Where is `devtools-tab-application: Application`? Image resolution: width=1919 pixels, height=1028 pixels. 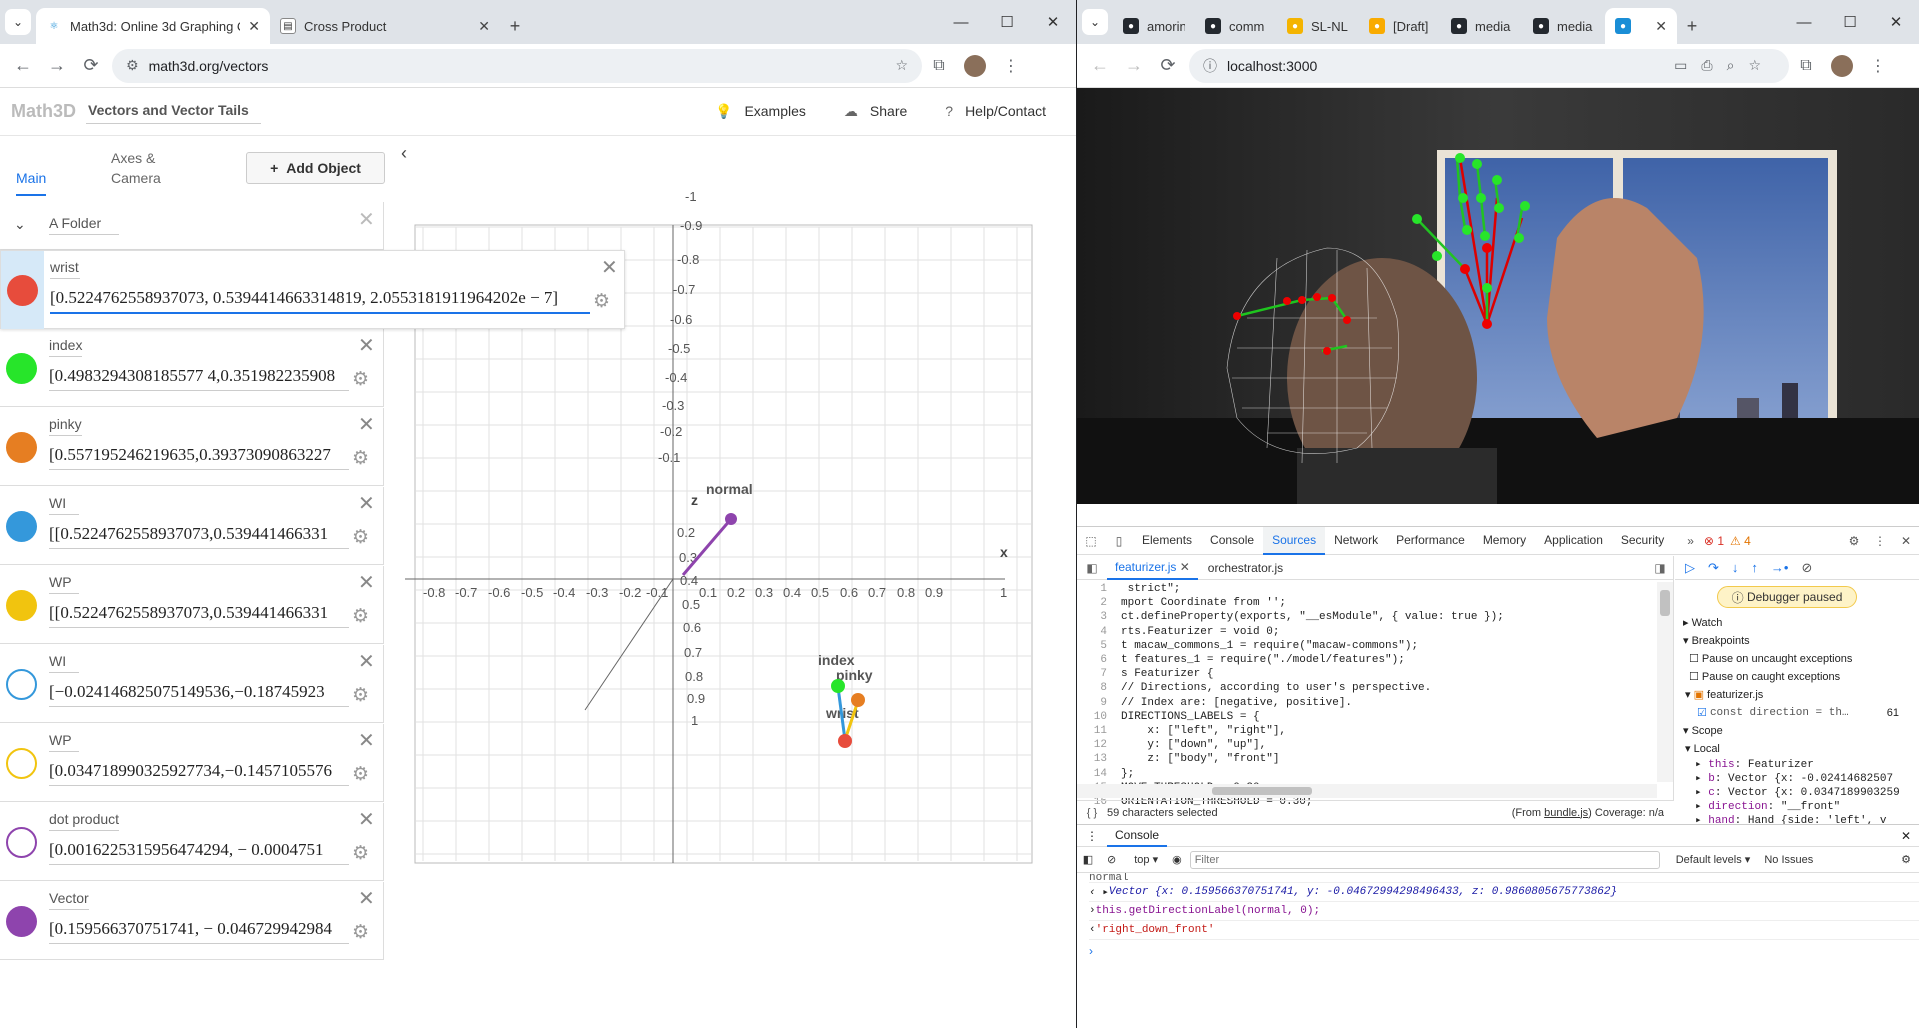 devtools-tab-application: Application is located at coordinates (1573, 541).